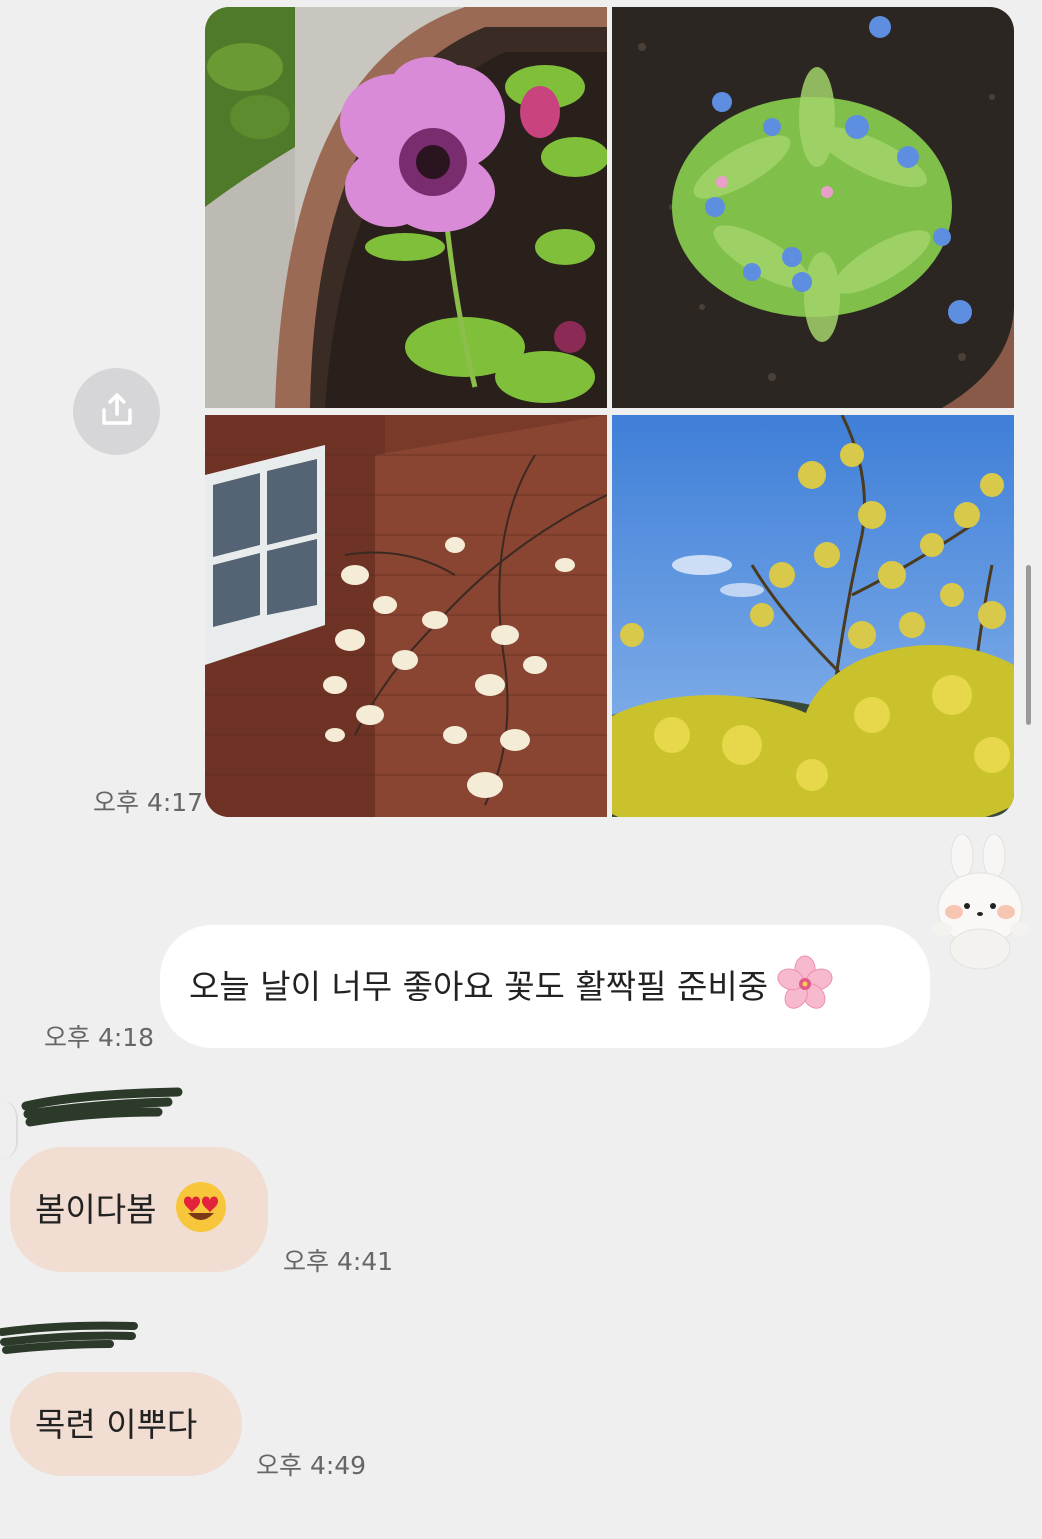  I want to click on photo-forsythia, so click(813, 616).